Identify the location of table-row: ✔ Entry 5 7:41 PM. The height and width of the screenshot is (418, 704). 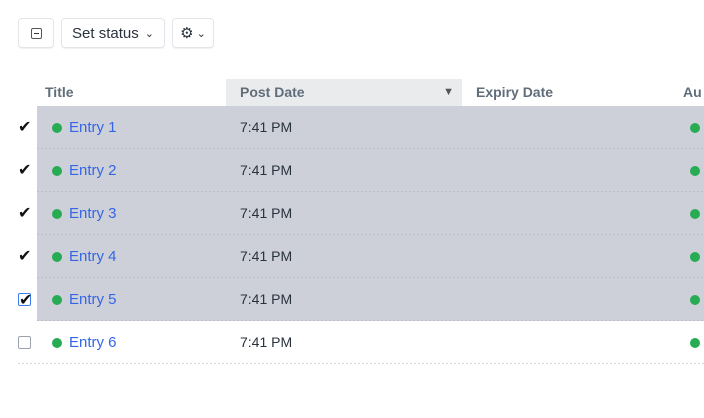
(352, 299).